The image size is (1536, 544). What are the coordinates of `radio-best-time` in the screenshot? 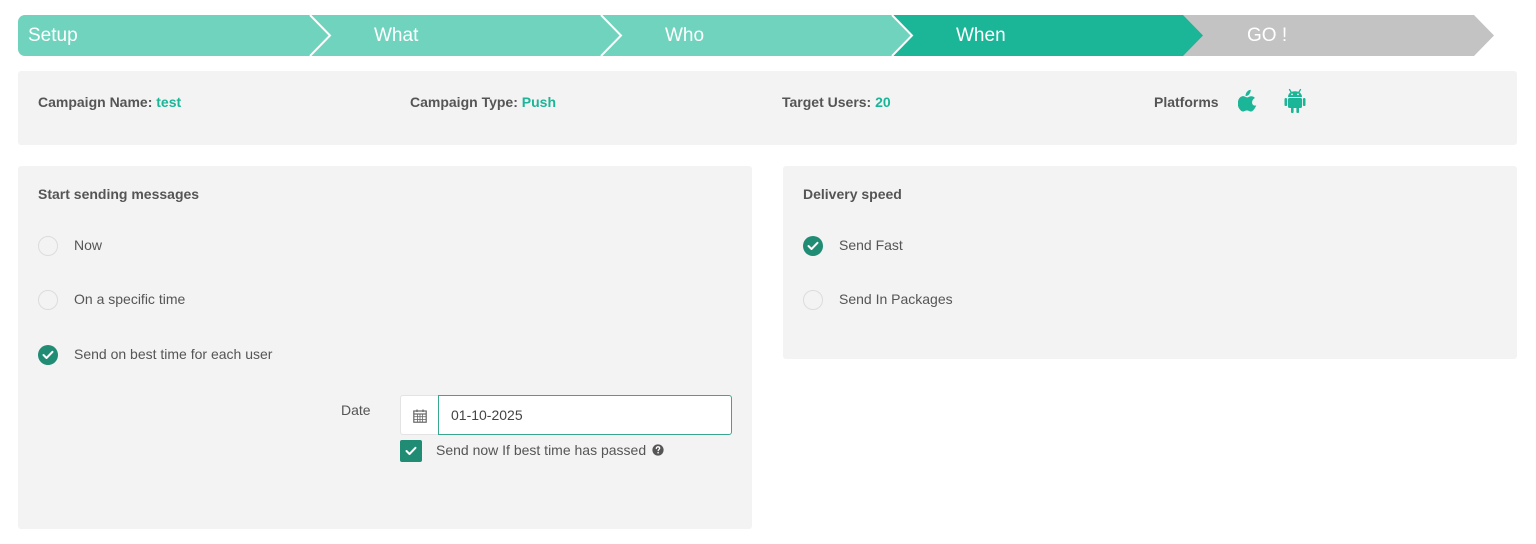 It's located at (48, 355).